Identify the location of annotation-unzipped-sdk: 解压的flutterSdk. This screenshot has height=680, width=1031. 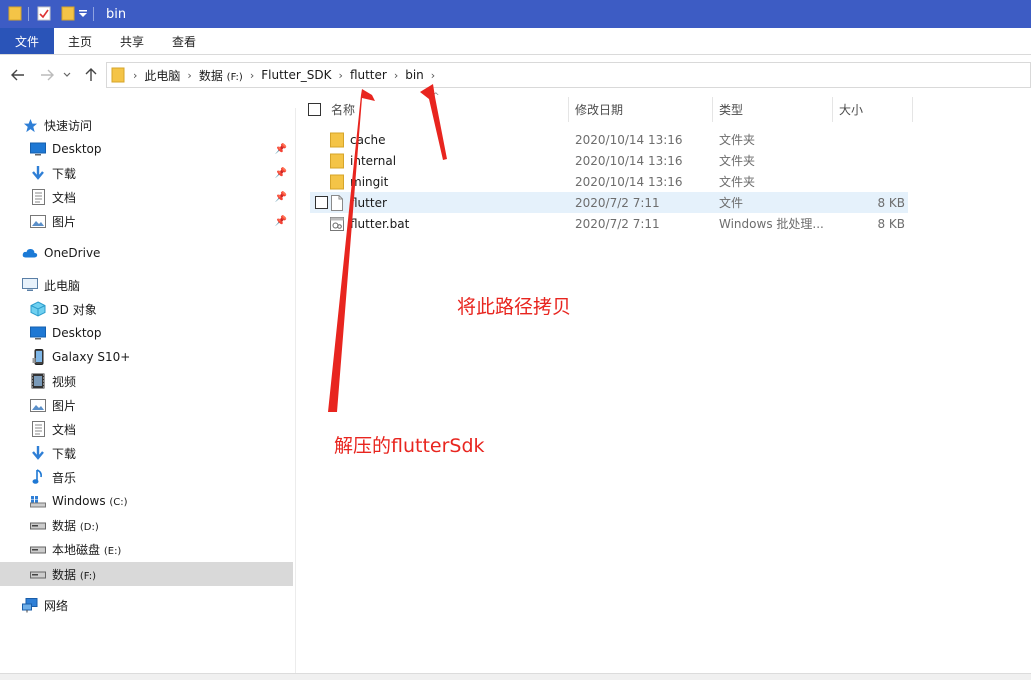
(409, 446).